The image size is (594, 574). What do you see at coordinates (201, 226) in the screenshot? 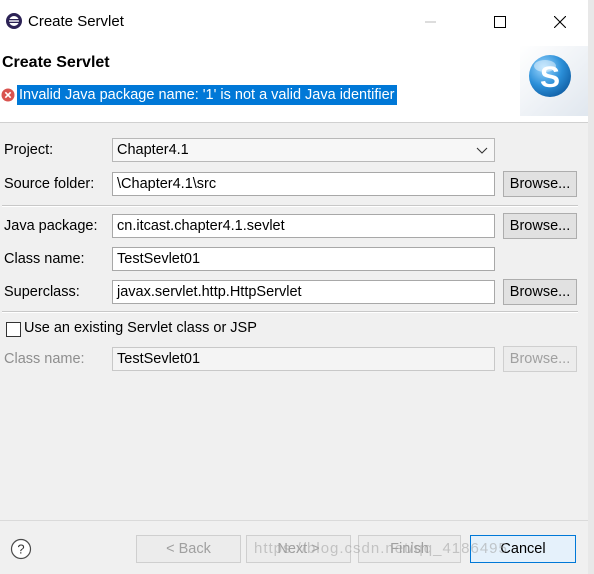
I see `java-package-value: cn.itcast.chapter4.1.sevlet` at bounding box center [201, 226].